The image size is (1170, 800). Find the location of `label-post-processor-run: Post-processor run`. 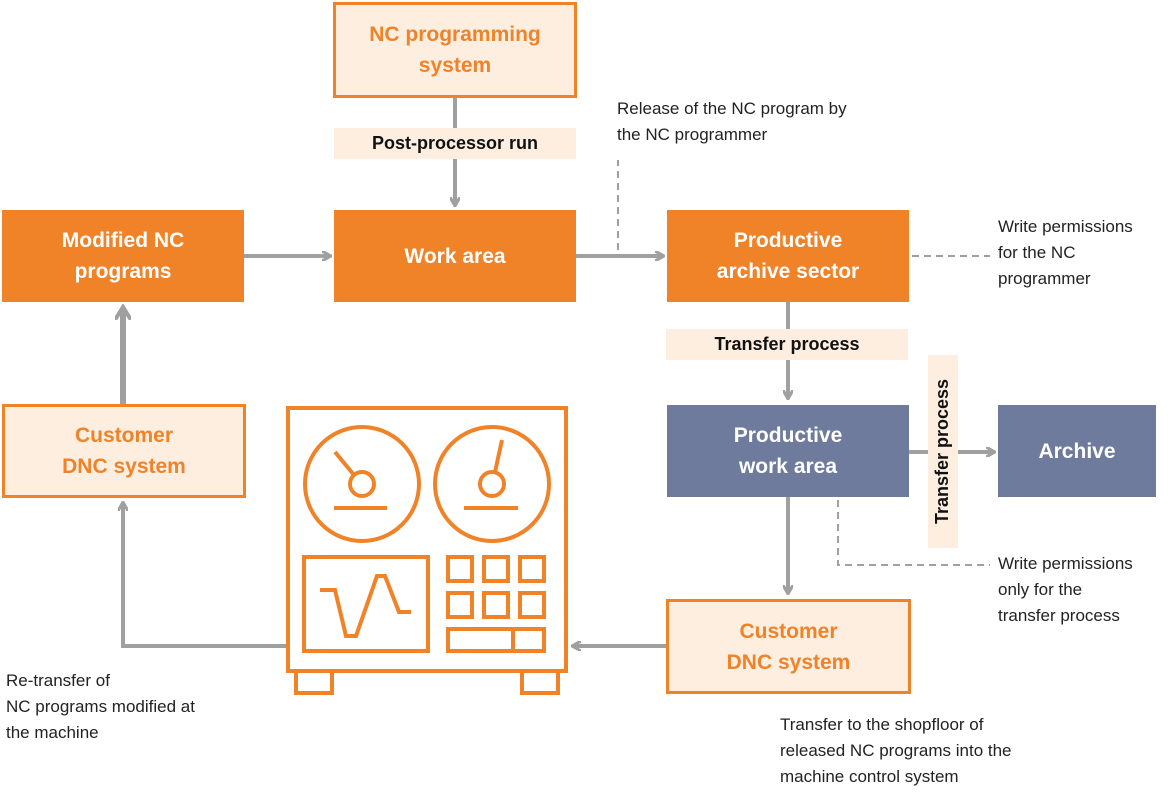

label-post-processor-run: Post-processor run is located at coordinates (455, 143).